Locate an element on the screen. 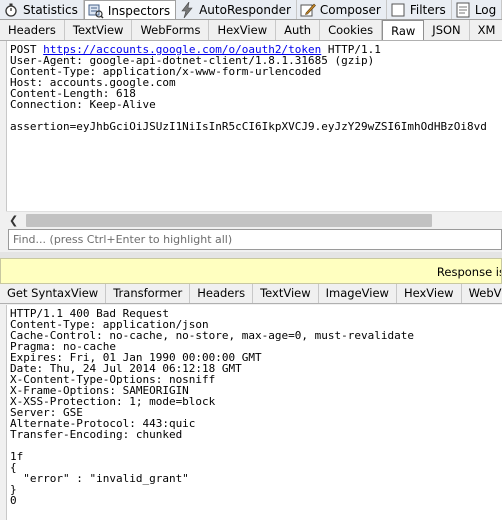 Image resolution: width=502 pixels, height=520 pixels. tab-log: Log is located at coordinates (477, 9).